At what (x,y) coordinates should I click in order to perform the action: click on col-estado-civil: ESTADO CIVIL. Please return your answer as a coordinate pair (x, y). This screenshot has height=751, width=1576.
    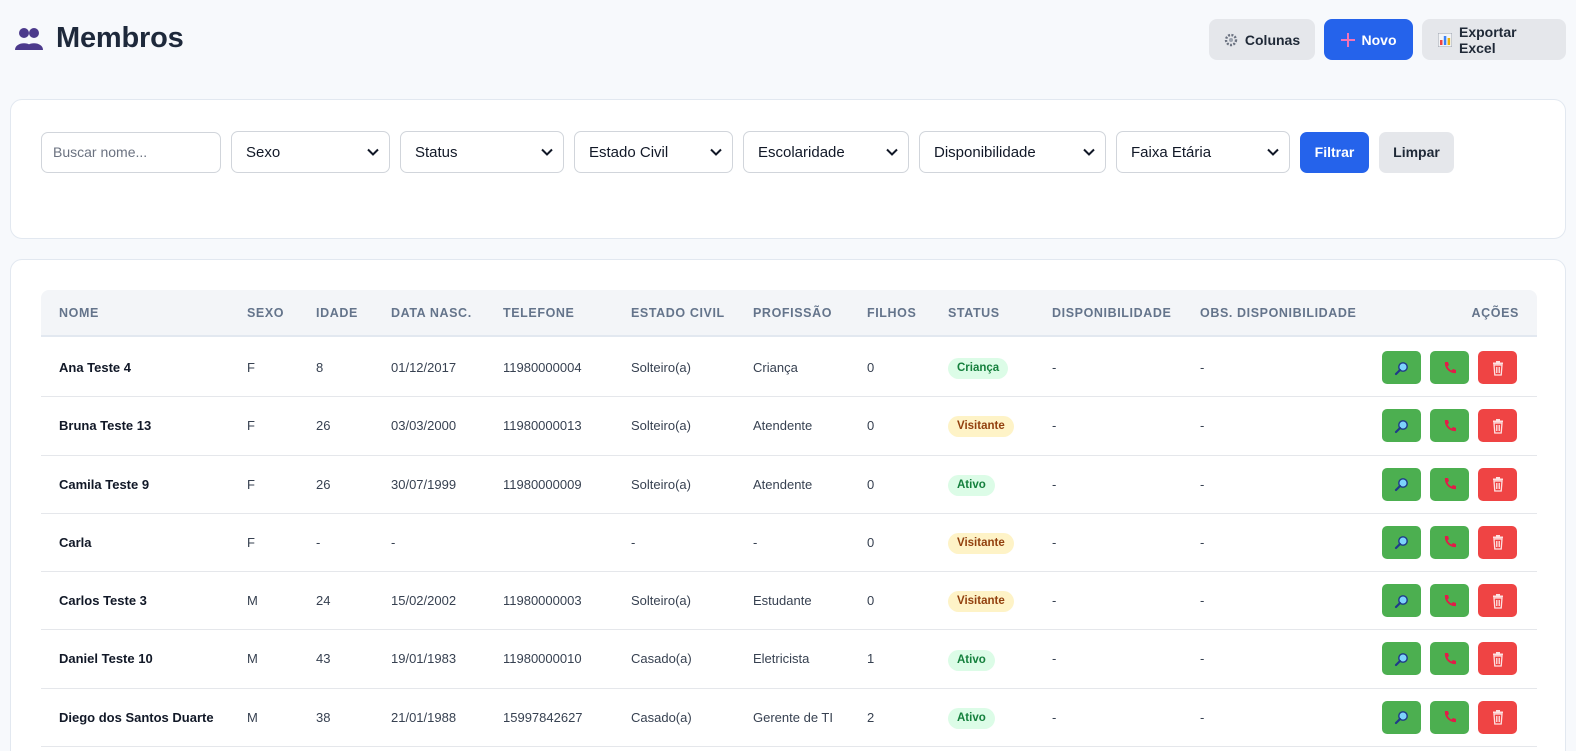
    Looking at the image, I should click on (678, 313).